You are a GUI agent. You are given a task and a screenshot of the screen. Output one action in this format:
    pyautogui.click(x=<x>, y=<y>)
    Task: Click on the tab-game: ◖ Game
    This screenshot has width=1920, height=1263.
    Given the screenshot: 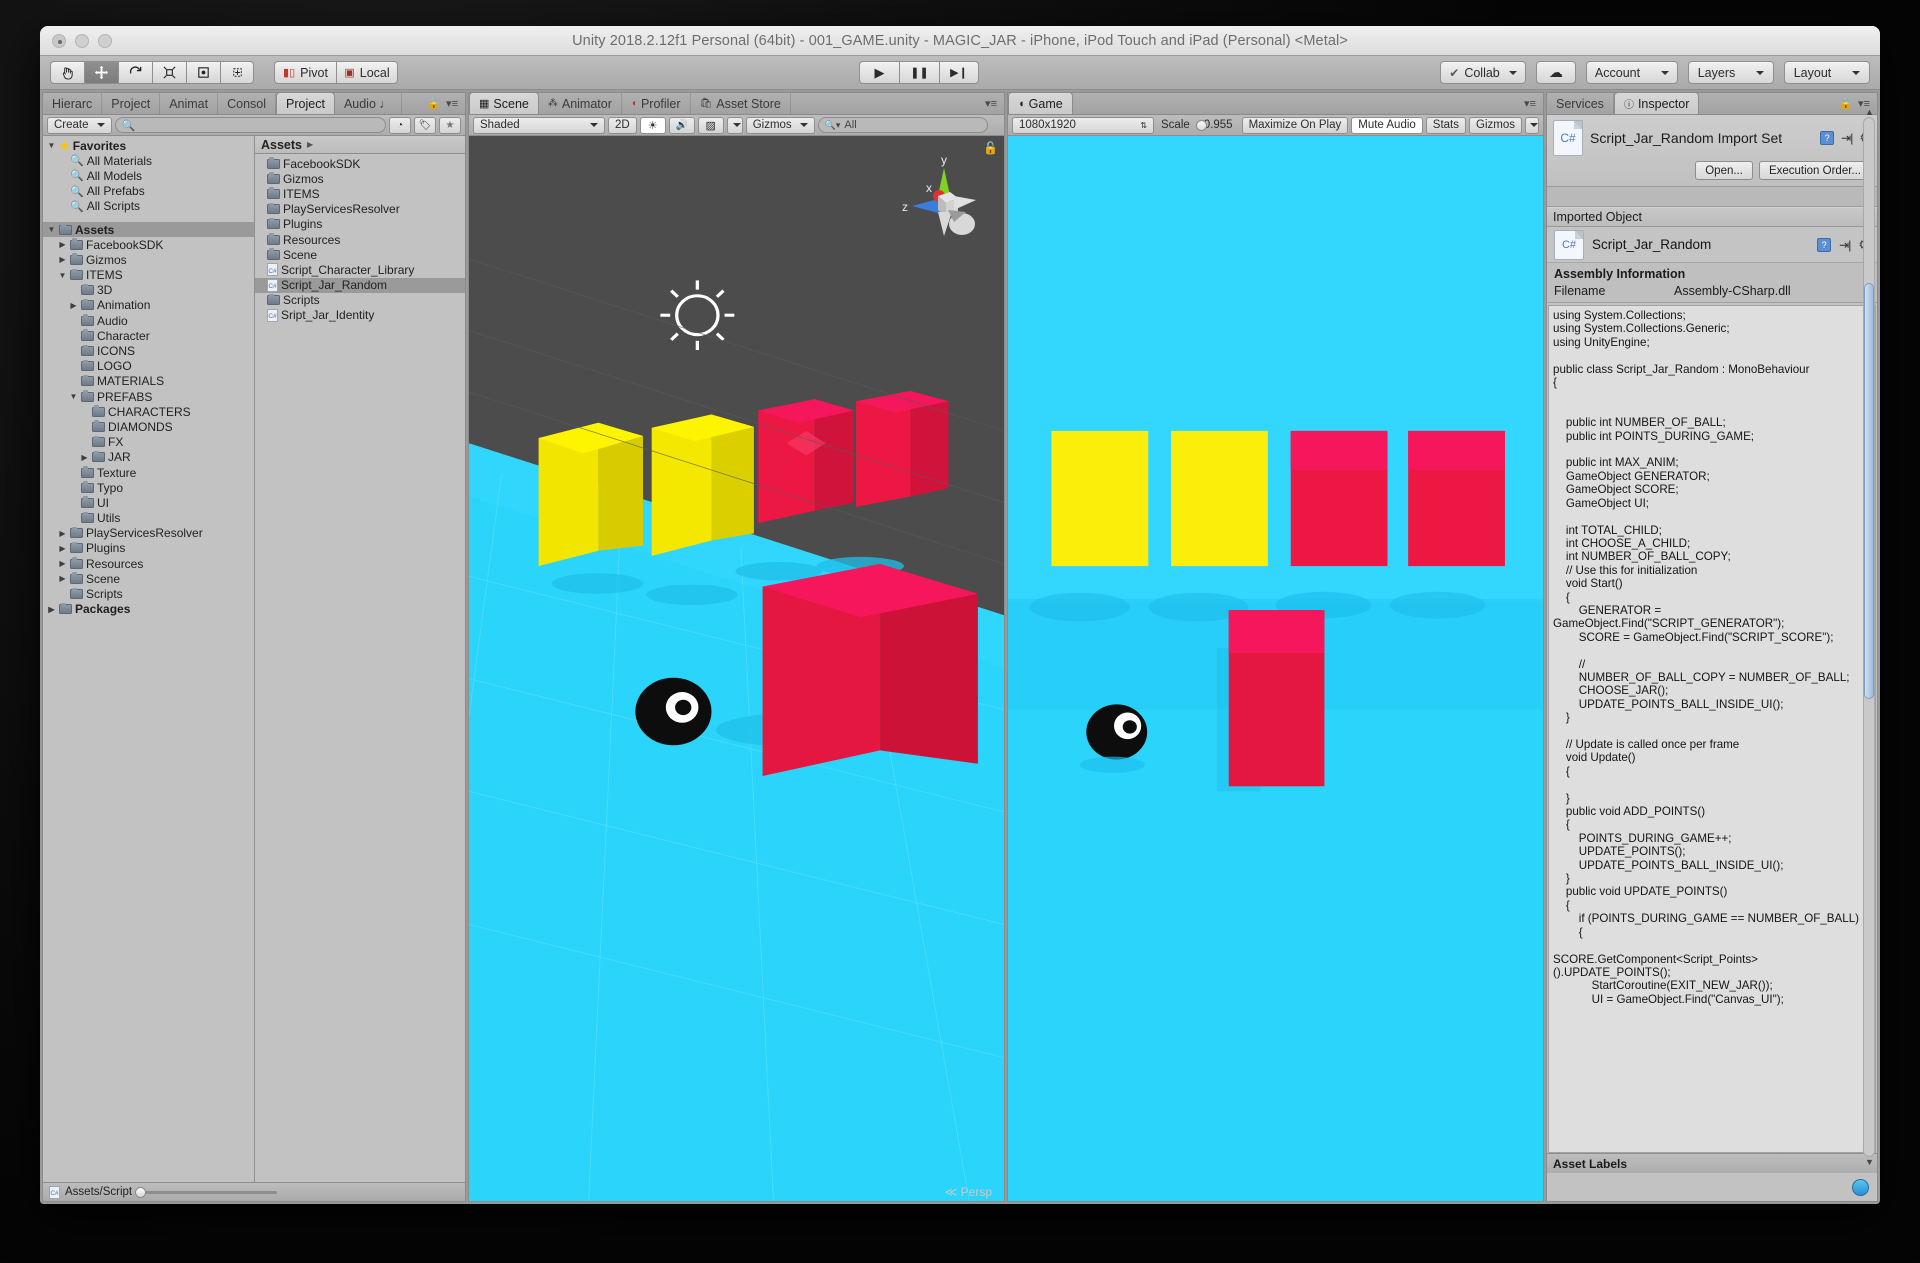 What is the action you would take?
    pyautogui.click(x=1040, y=103)
    